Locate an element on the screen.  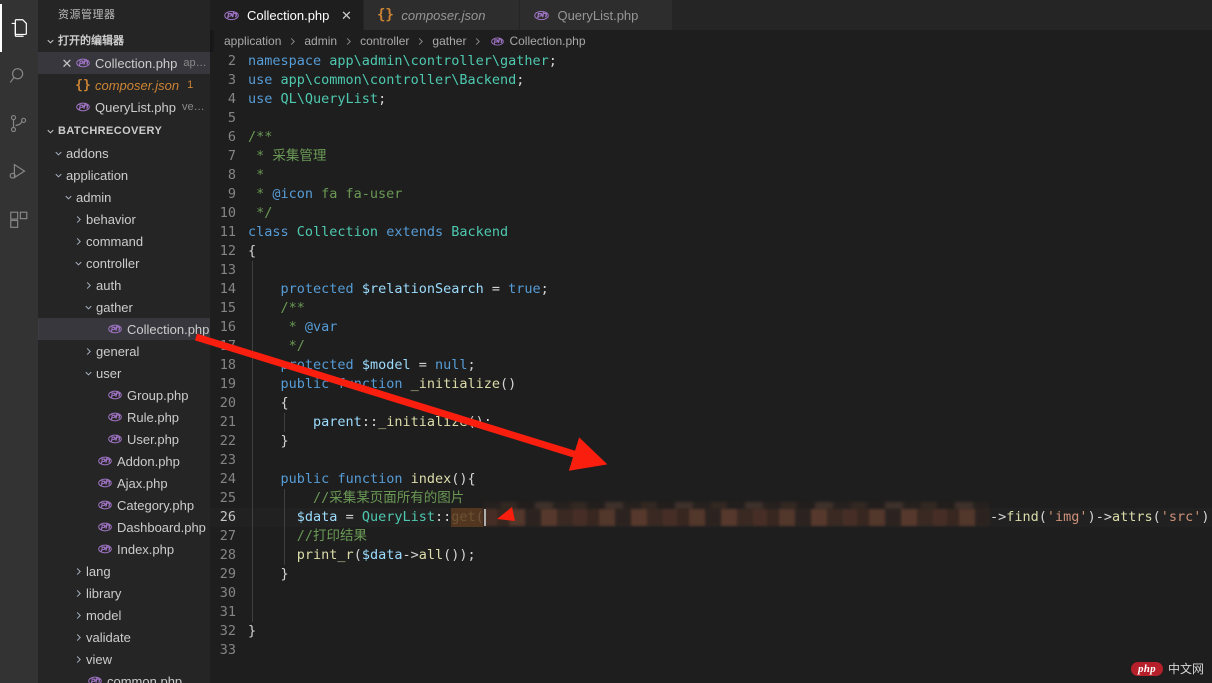
tree-folder: admin is located at coordinates (124, 197).